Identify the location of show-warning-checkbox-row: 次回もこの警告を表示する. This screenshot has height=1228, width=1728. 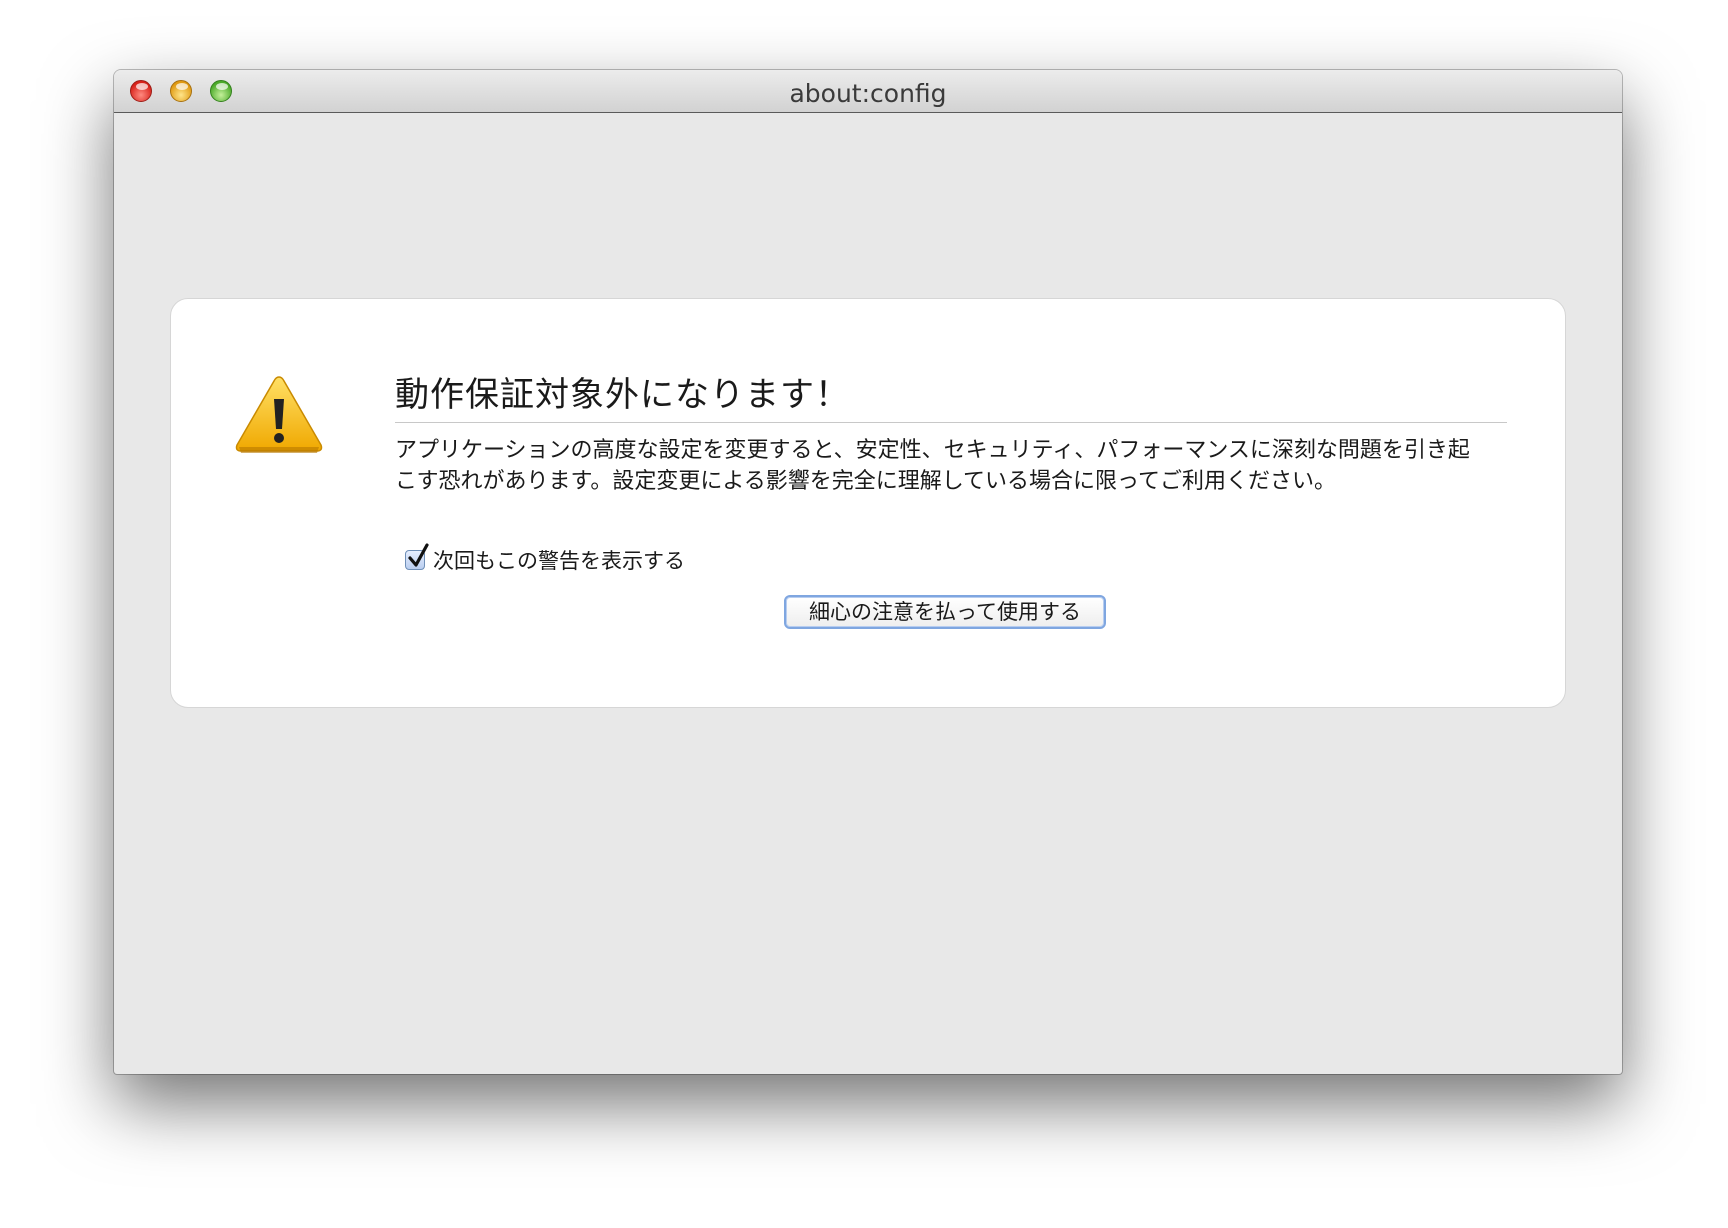
(545, 559).